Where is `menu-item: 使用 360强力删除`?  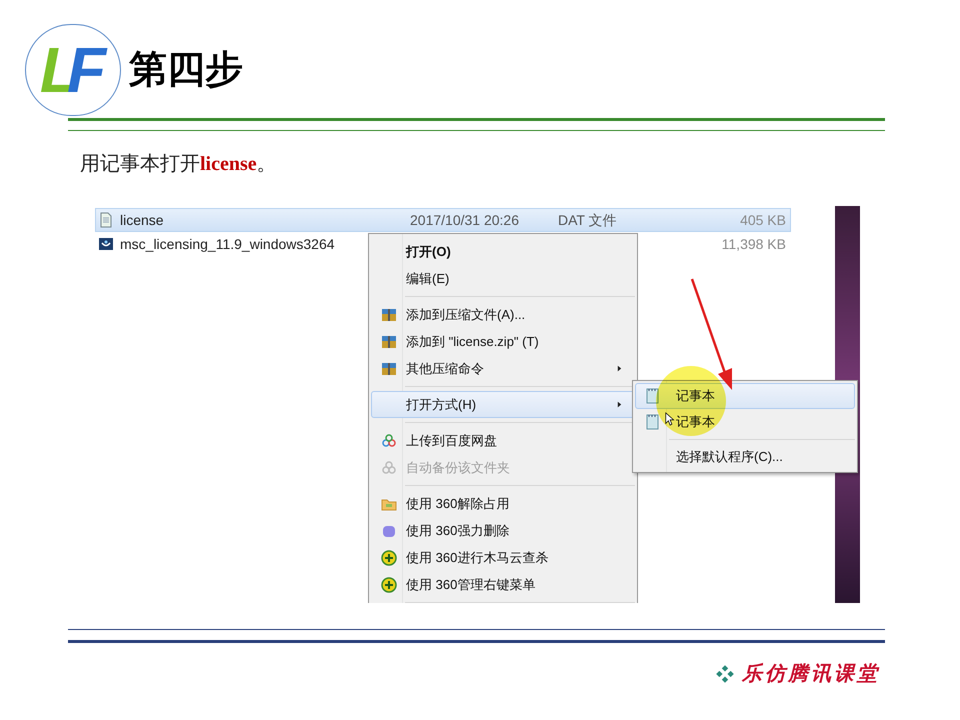
menu-item: 使用 360强力删除 is located at coordinates (503, 530).